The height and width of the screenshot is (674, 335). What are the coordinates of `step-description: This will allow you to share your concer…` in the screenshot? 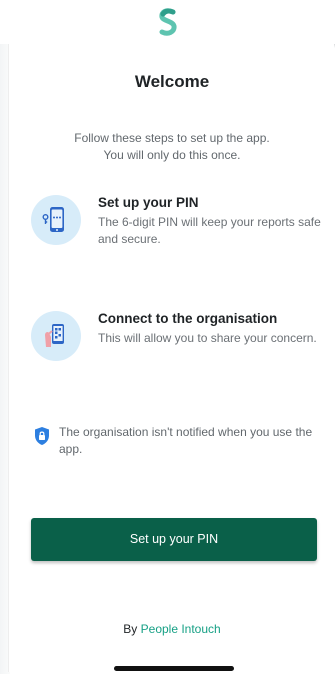 It's located at (207, 338).